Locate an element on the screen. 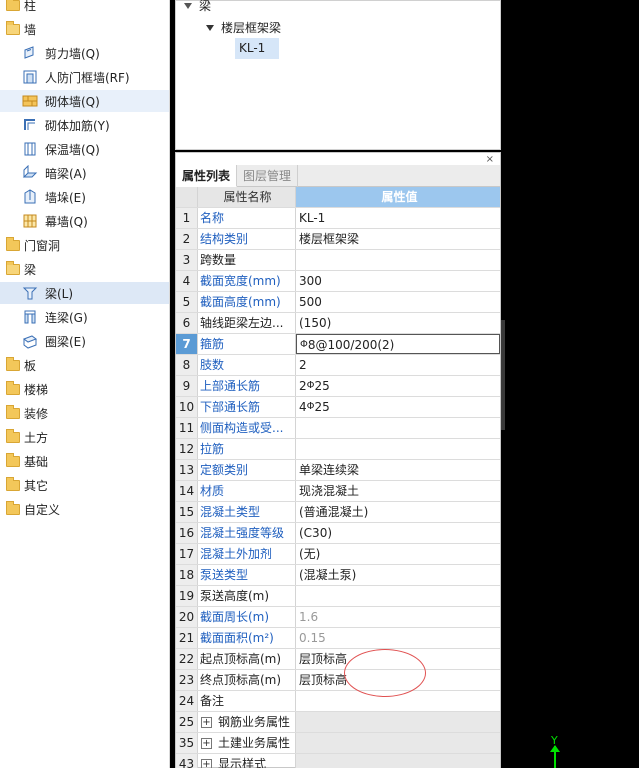 The height and width of the screenshot is (768, 639). property-row: 16 混凝土强度等级 (C30) is located at coordinates (338, 533).